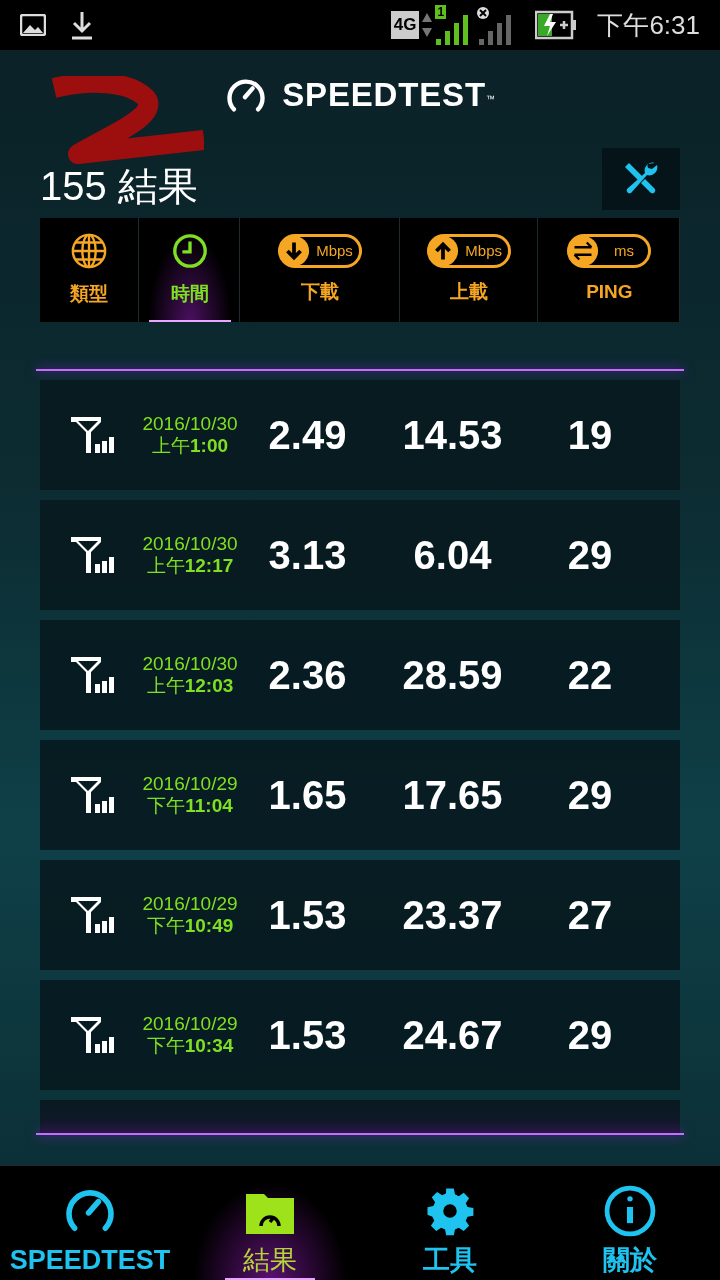 This screenshot has height=1280, width=720. I want to click on clock-time: 下午6:31, so click(648, 25).